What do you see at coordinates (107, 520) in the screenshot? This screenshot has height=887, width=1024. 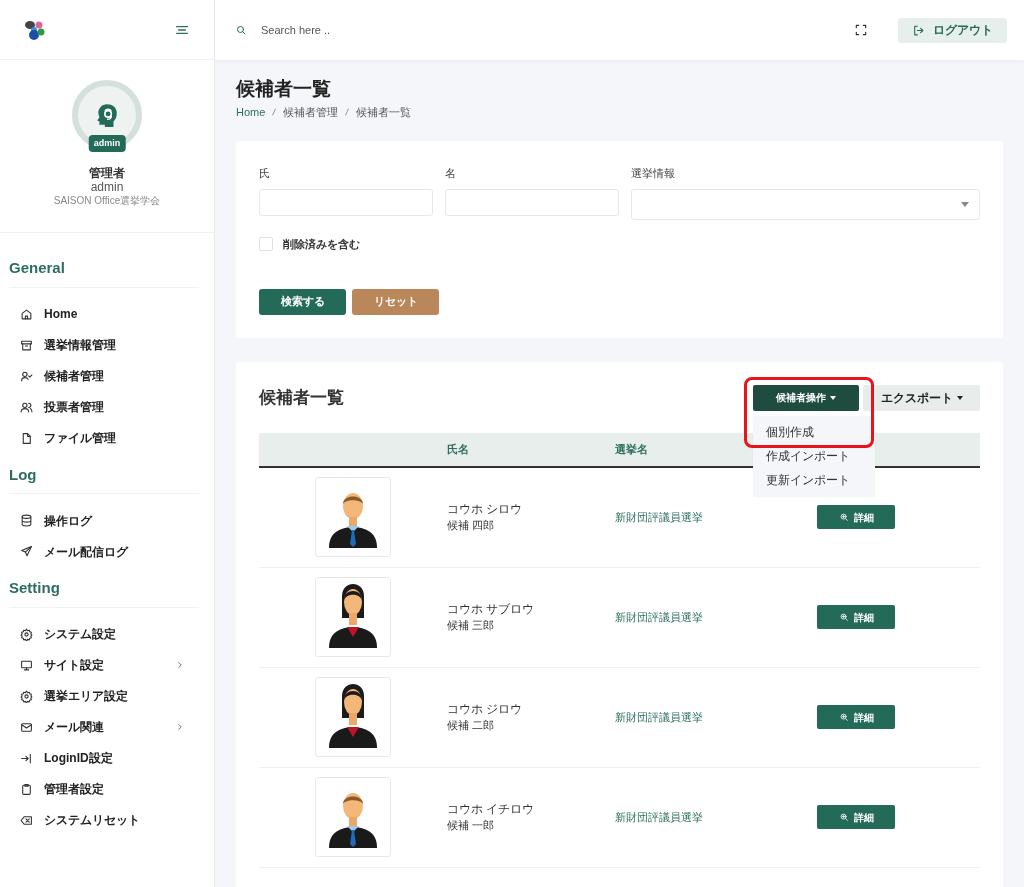 I see `sidebar-item: 操作ログ` at bounding box center [107, 520].